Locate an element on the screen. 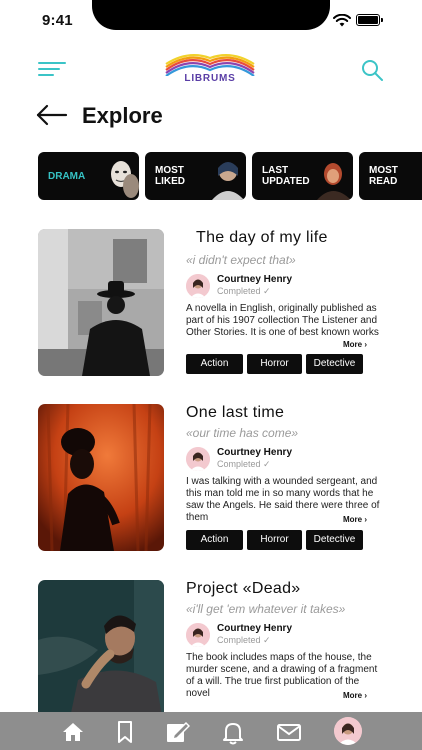  app-logo: LIBRUMS is located at coordinates (210, 70).